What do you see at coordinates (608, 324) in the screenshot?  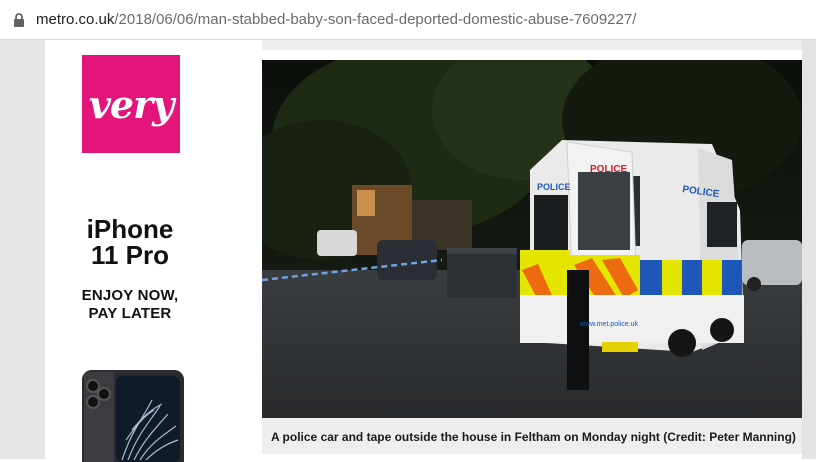 I see `van-url-label: www.met.police.uk` at bounding box center [608, 324].